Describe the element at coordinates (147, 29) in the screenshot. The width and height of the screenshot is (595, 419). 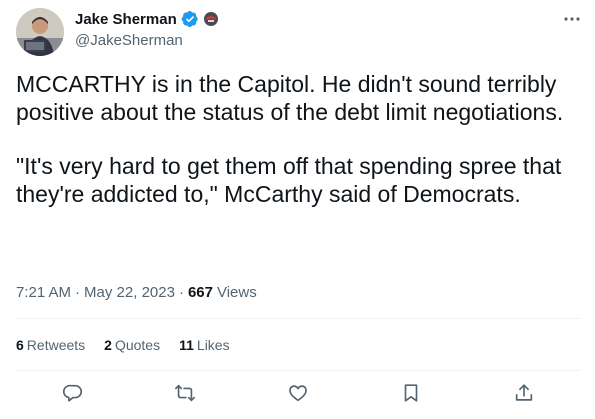
I see `author-block: Jake Sherman @JakeSherman` at that location.